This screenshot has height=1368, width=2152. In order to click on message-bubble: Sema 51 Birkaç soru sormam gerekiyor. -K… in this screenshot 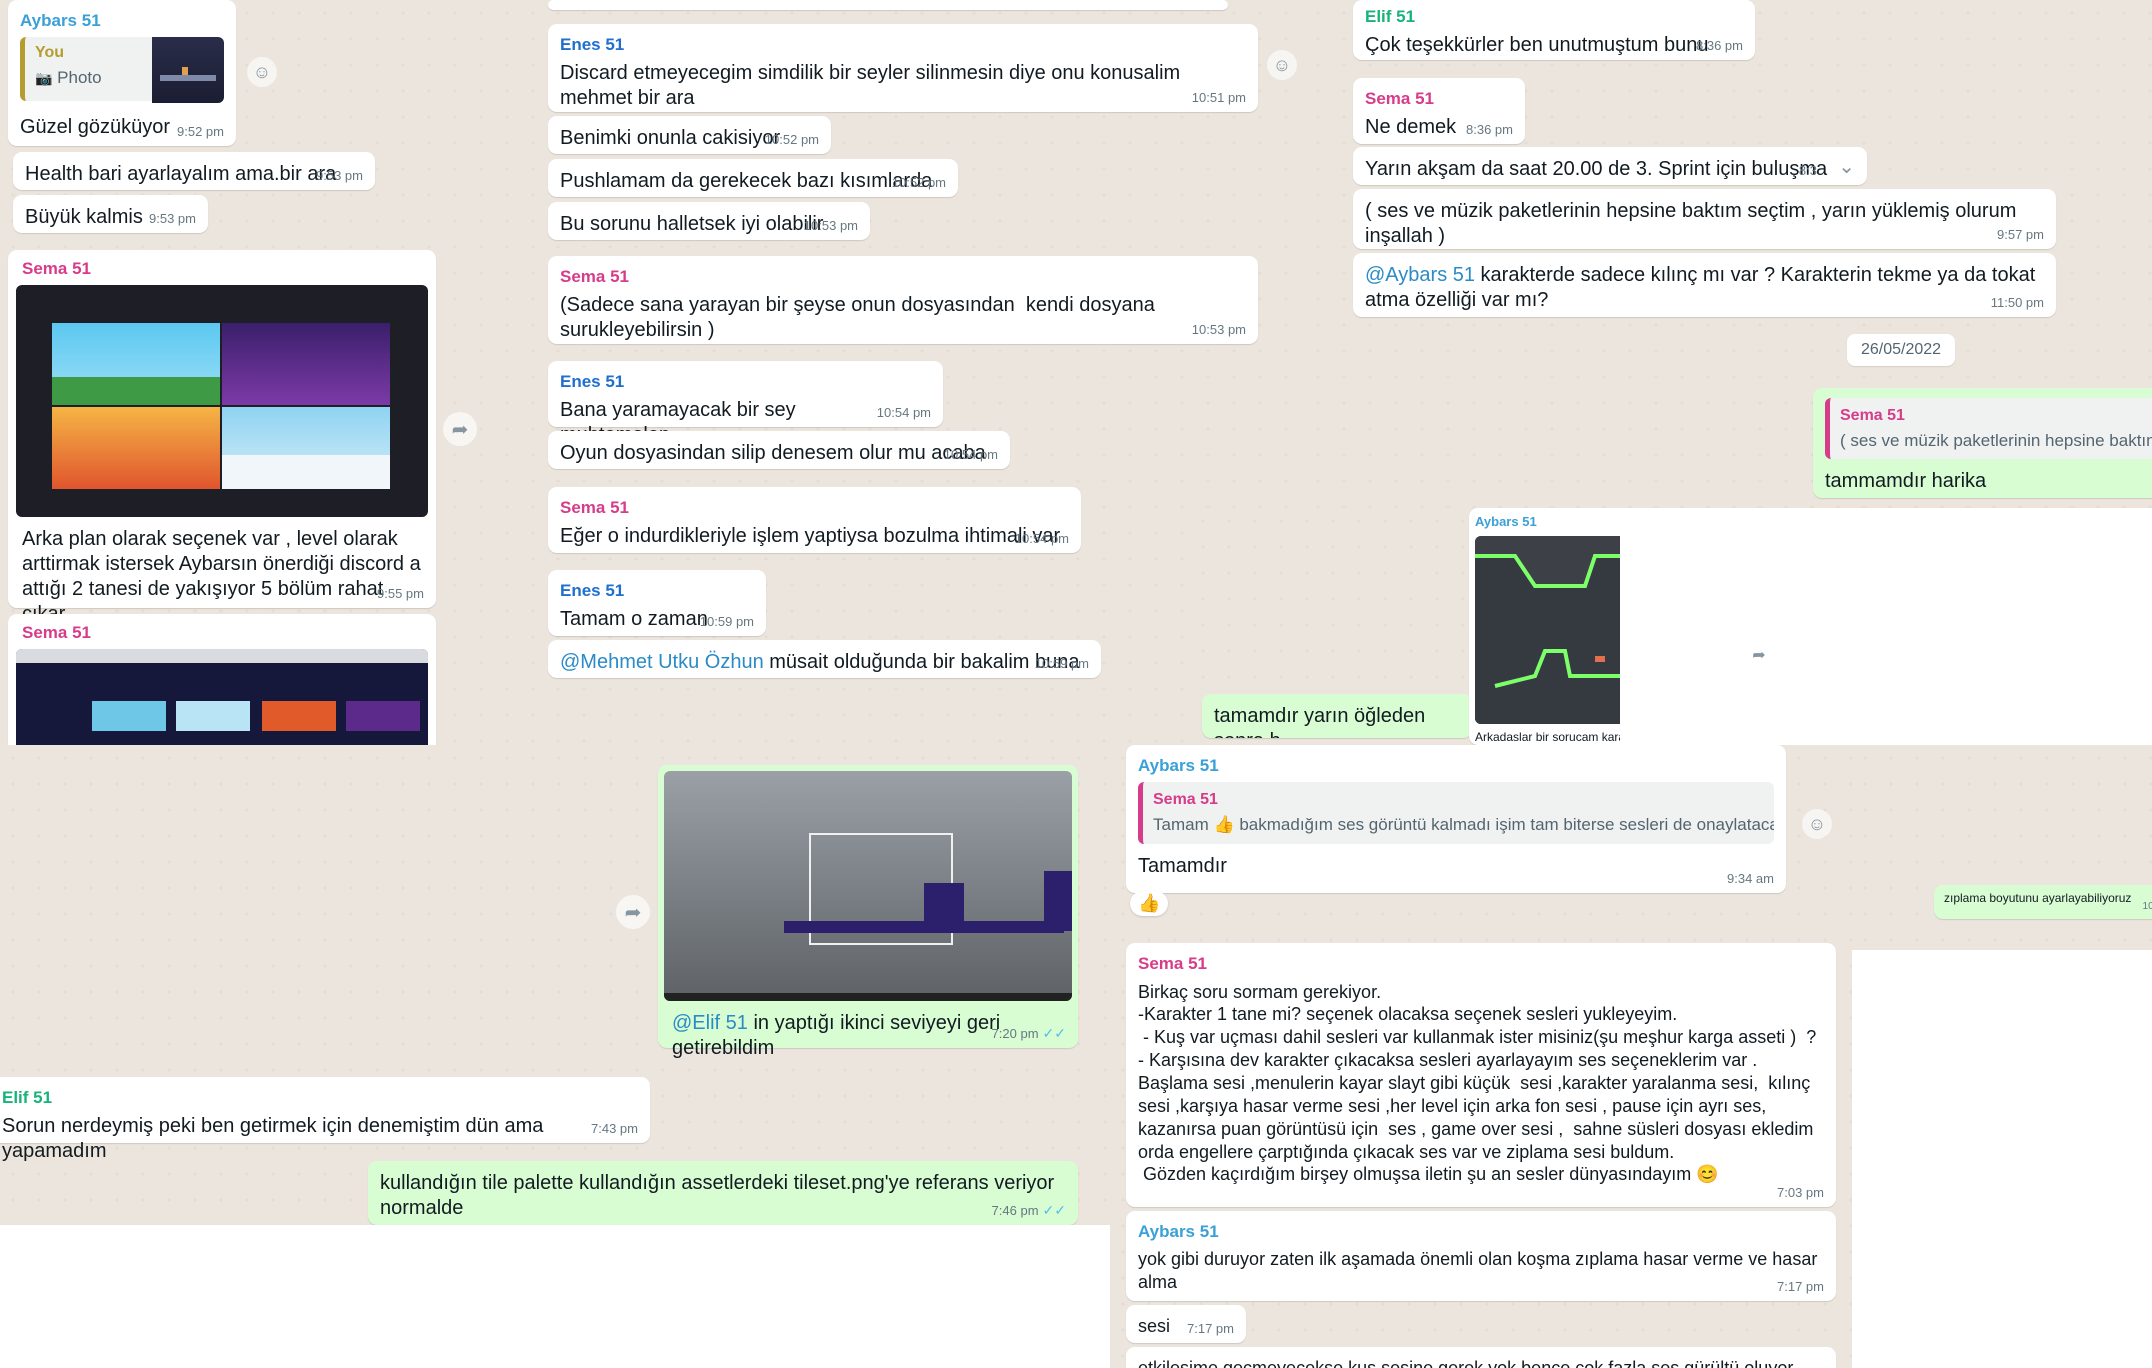, I will do `click(1481, 1075)`.